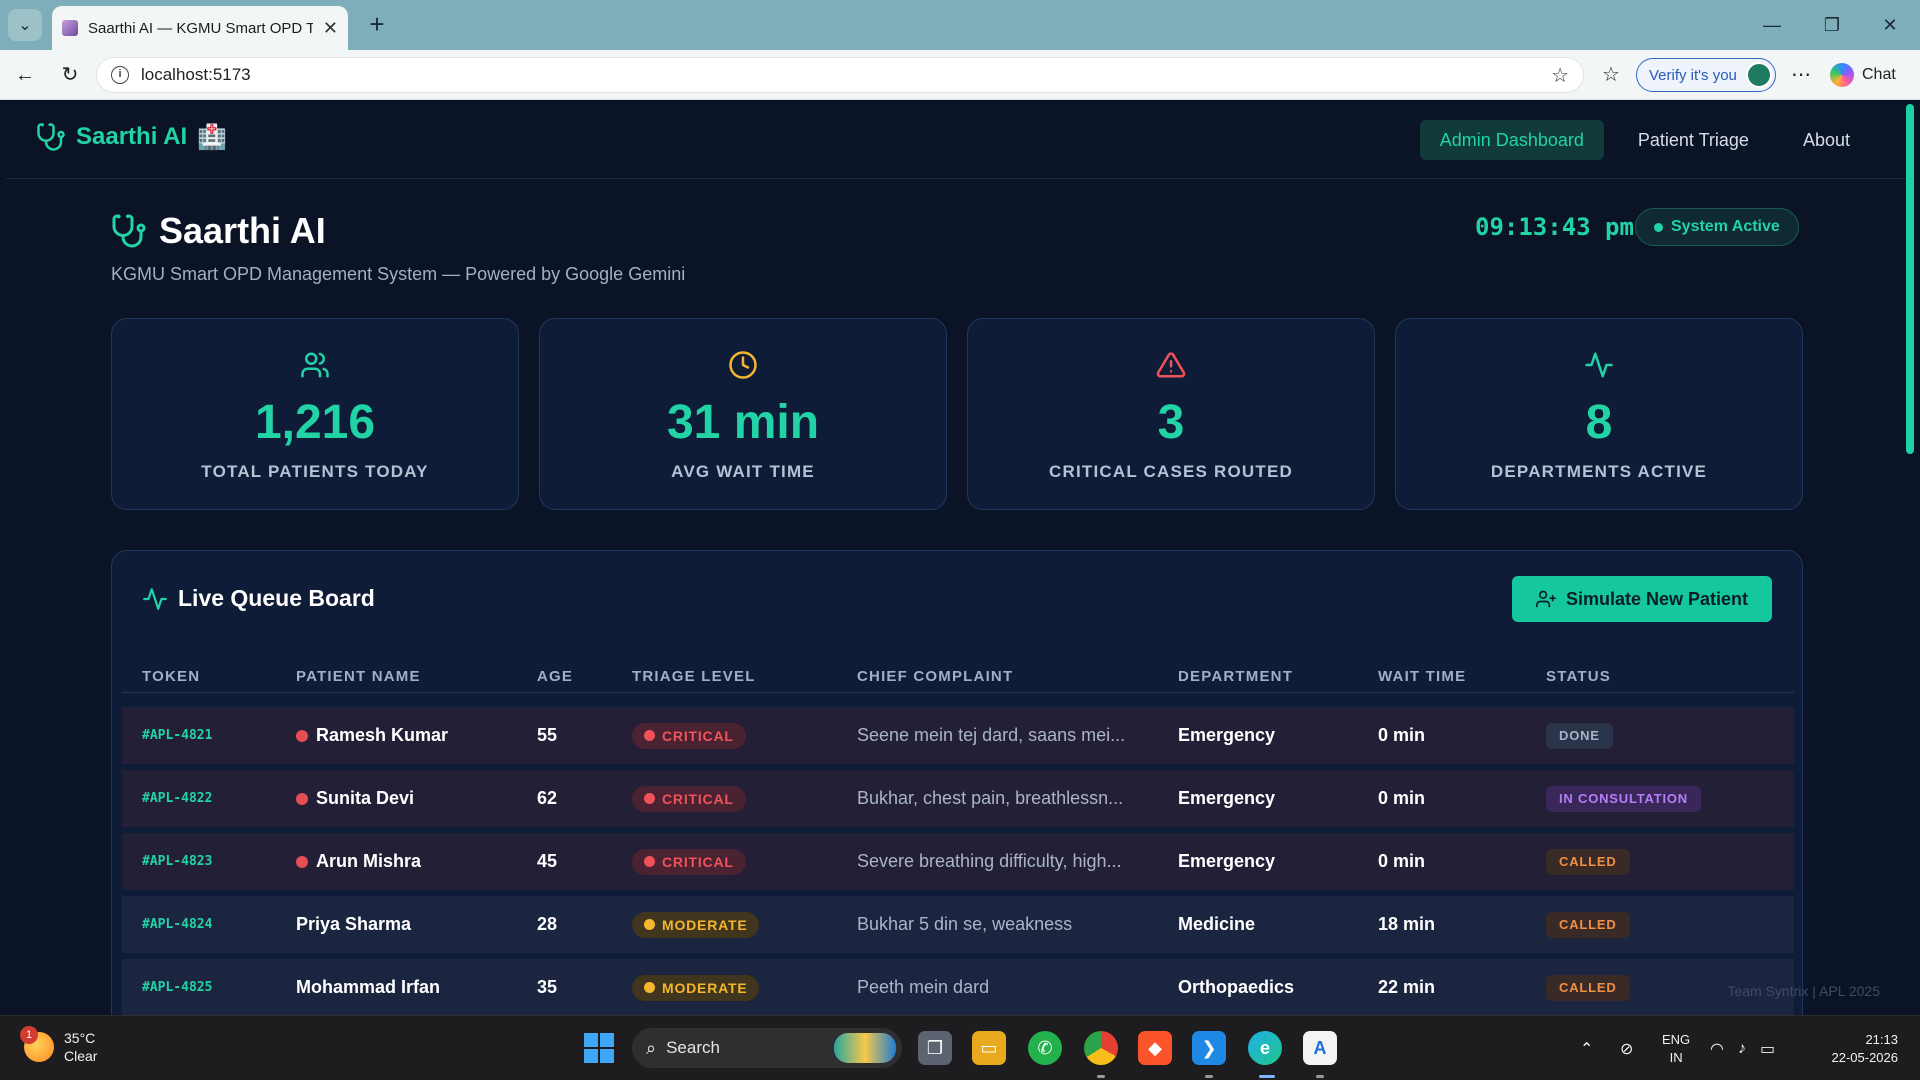 The width and height of the screenshot is (1920, 1080). I want to click on favorite-star-icon: ☆, so click(1560, 75).